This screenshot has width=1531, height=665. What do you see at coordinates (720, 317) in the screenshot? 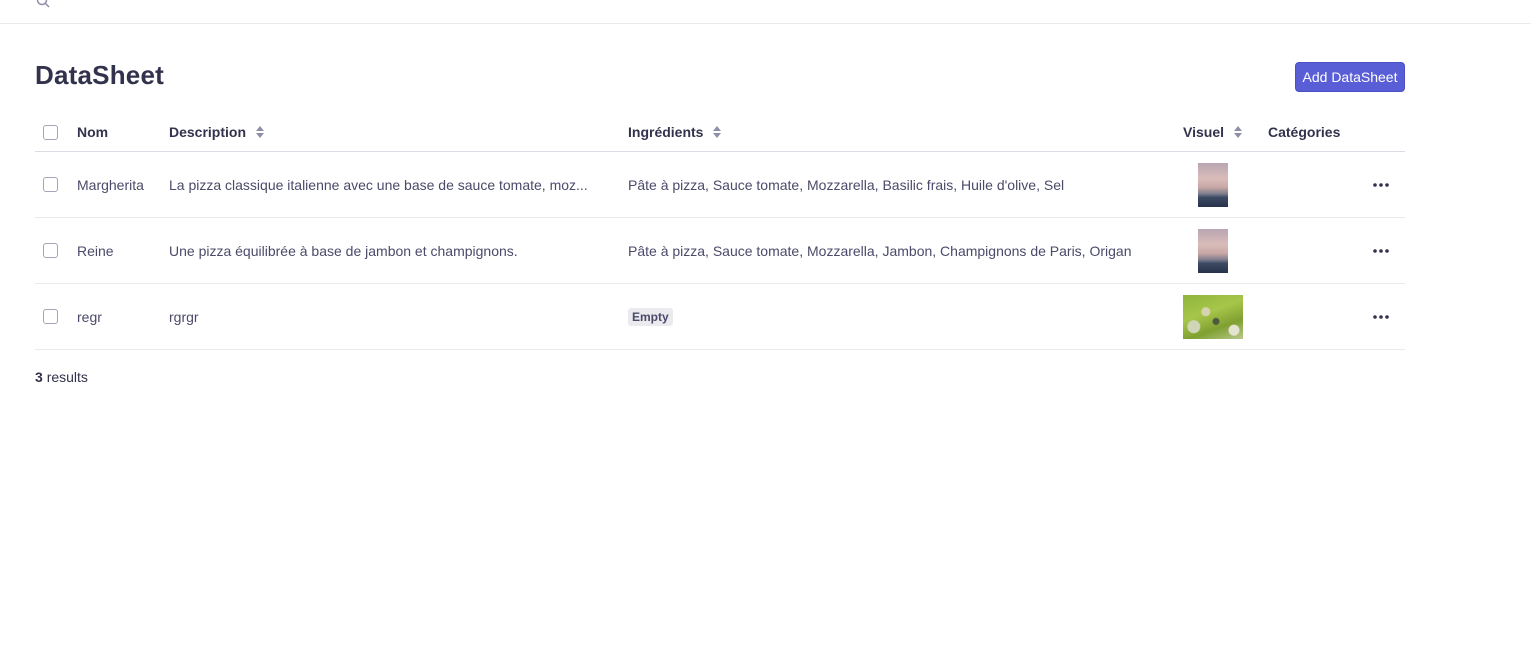
I see `table-row: regr rgrgr Empty` at bounding box center [720, 317].